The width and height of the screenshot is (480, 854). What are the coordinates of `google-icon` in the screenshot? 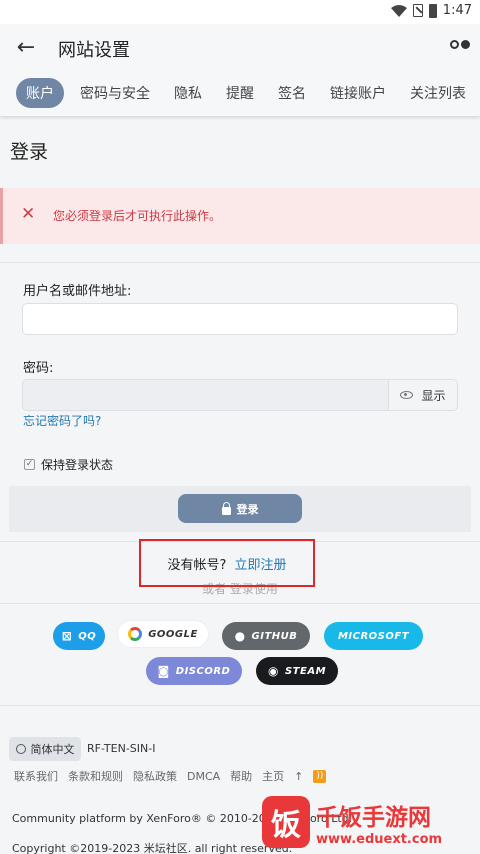 It's located at (135, 634).